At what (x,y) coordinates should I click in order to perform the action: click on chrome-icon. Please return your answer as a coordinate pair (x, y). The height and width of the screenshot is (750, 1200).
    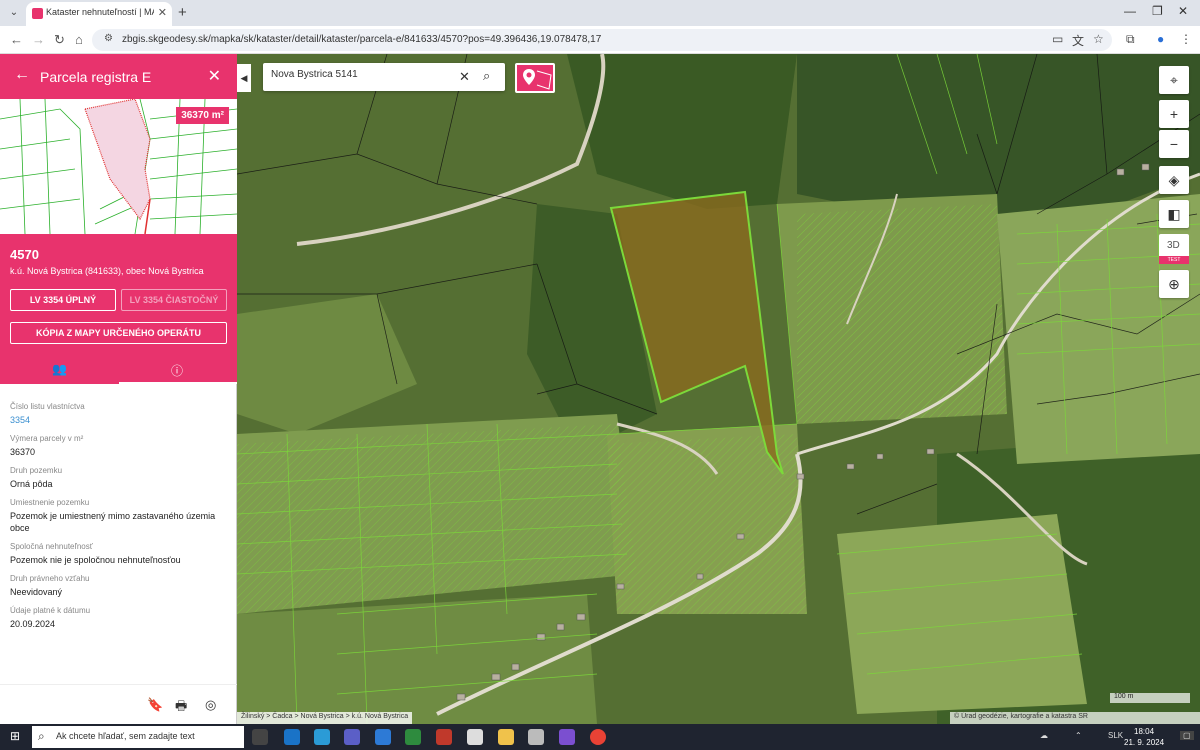
    Looking at the image, I should click on (598, 737).